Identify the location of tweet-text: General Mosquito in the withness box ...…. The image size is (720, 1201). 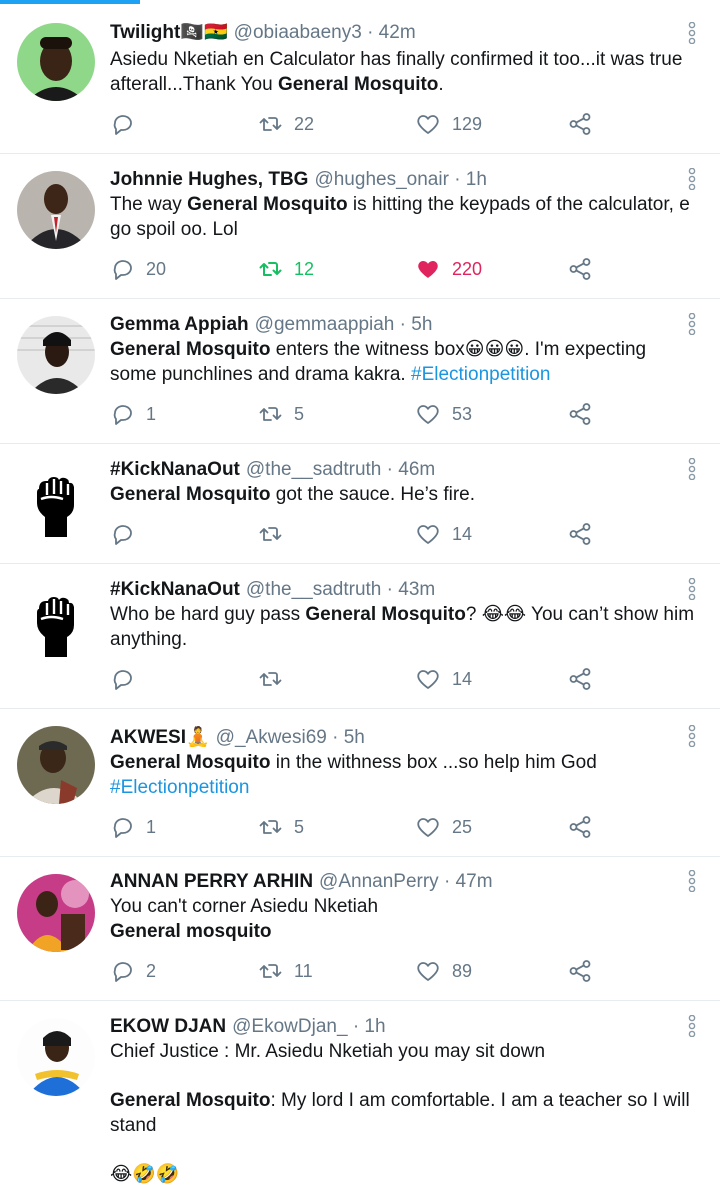
(403, 775).